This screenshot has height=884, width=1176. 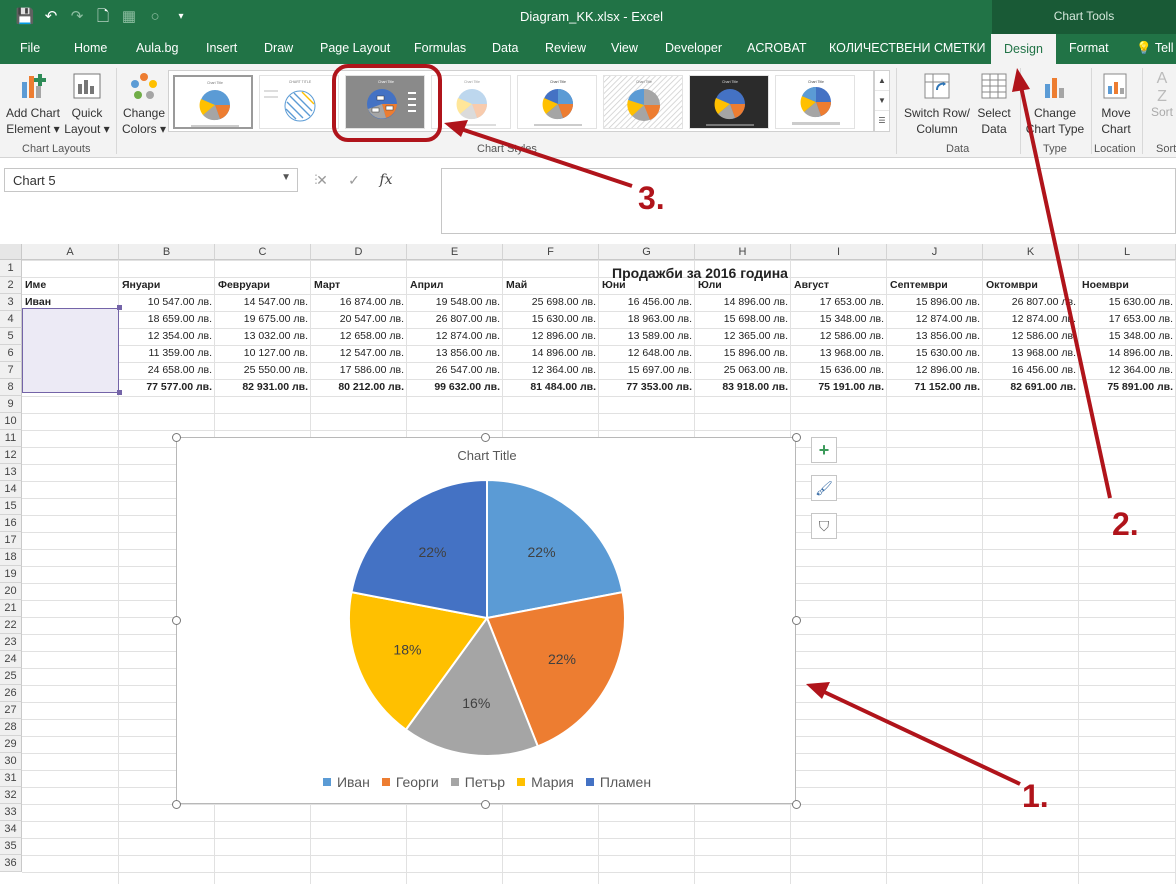 What do you see at coordinates (545, 782) in the screenshot?
I see `legend-item-4: Мария` at bounding box center [545, 782].